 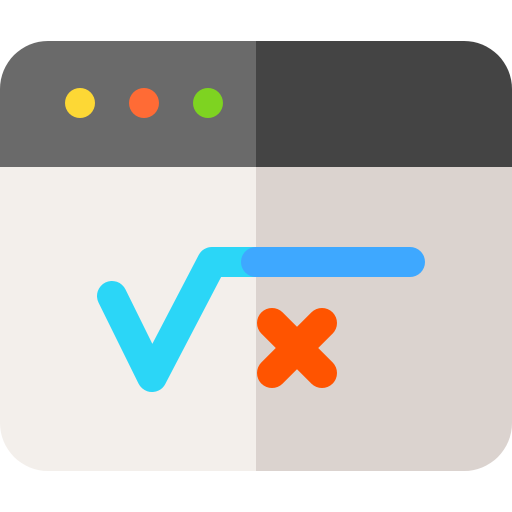 What do you see at coordinates (384, 104) in the screenshot?
I see `titlebar-right-half` at bounding box center [384, 104].